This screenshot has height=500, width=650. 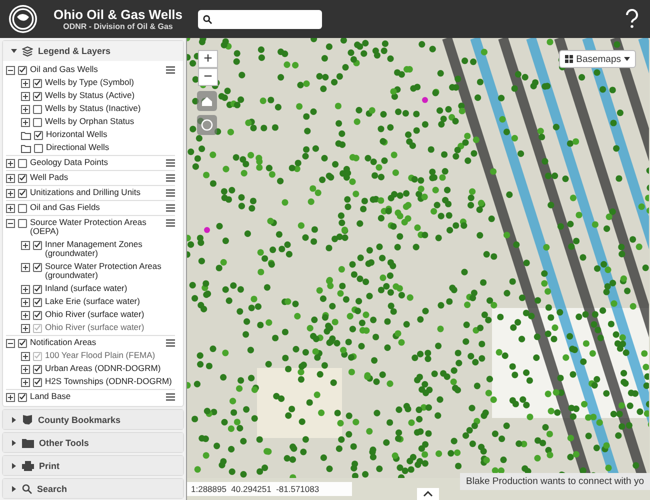 What do you see at coordinates (23, 19) in the screenshot?
I see `seal-logo` at bounding box center [23, 19].